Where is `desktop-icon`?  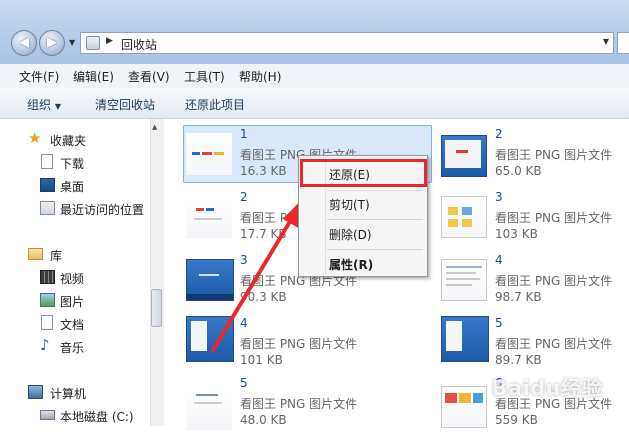
desktop-icon is located at coordinates (47, 185).